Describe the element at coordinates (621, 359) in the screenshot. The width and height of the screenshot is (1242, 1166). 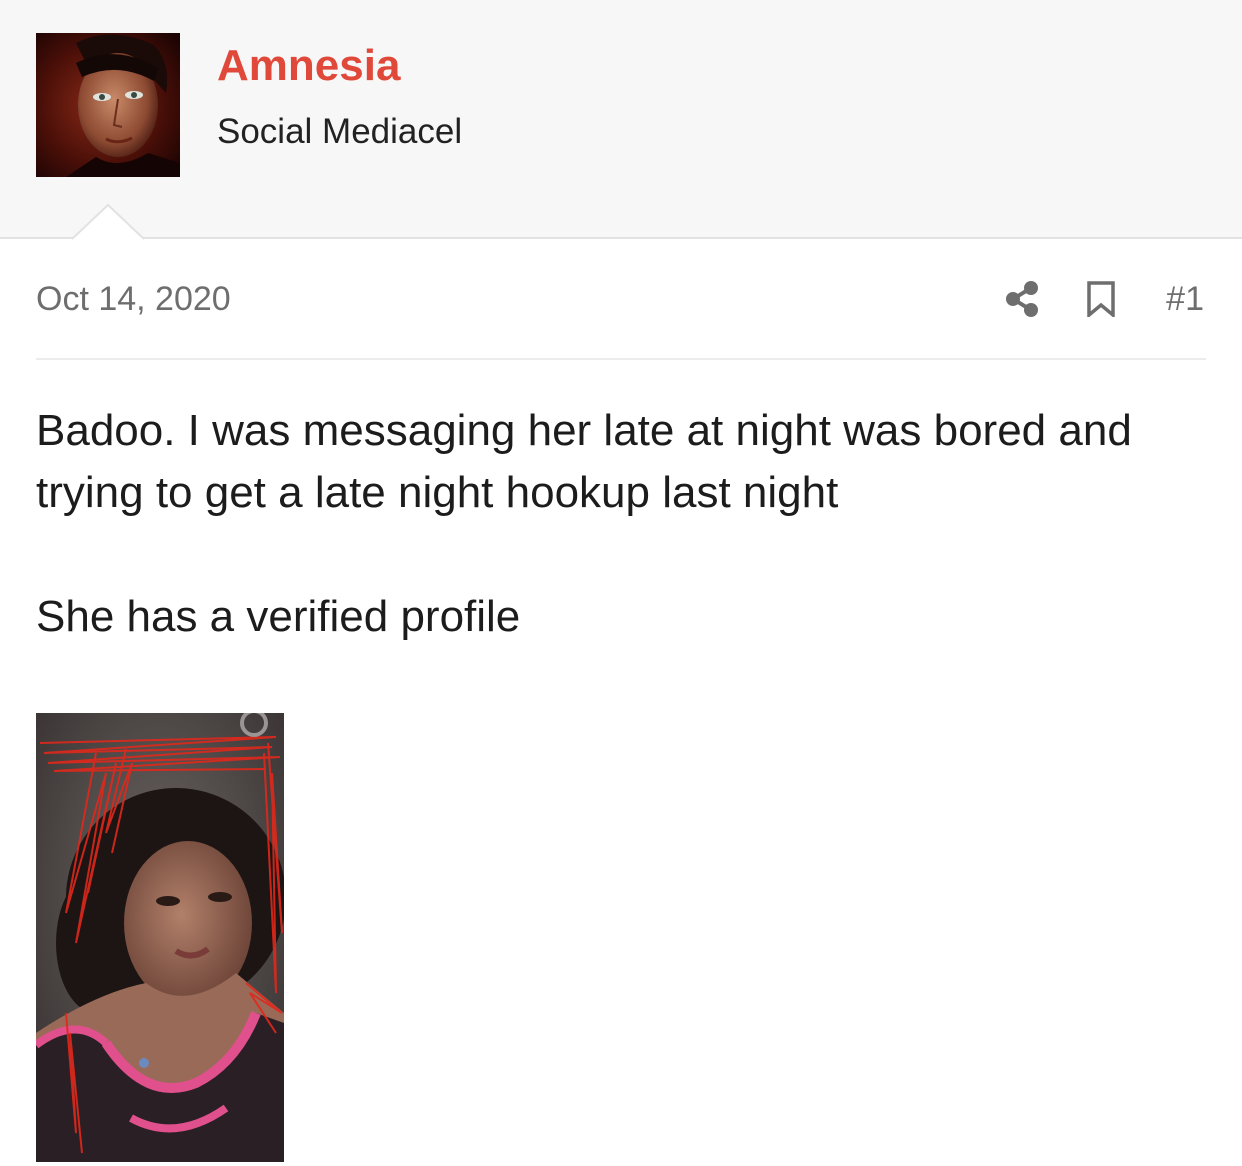
I see `meta-divider` at that location.